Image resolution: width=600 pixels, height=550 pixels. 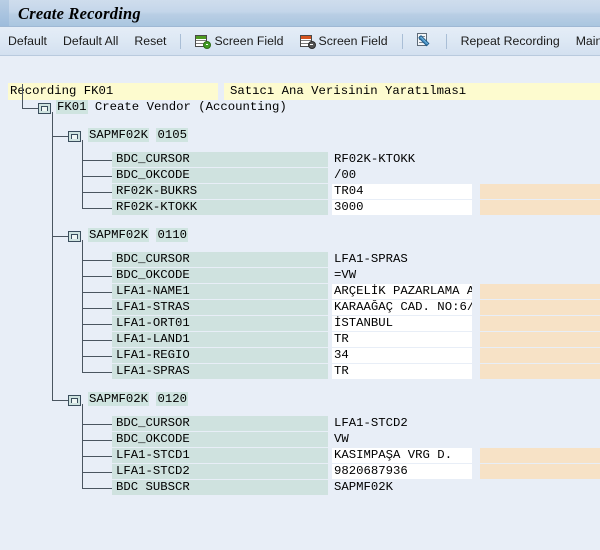 I want to click on tree-group-row: SAPMF02K 0110, so click(x=300, y=236).